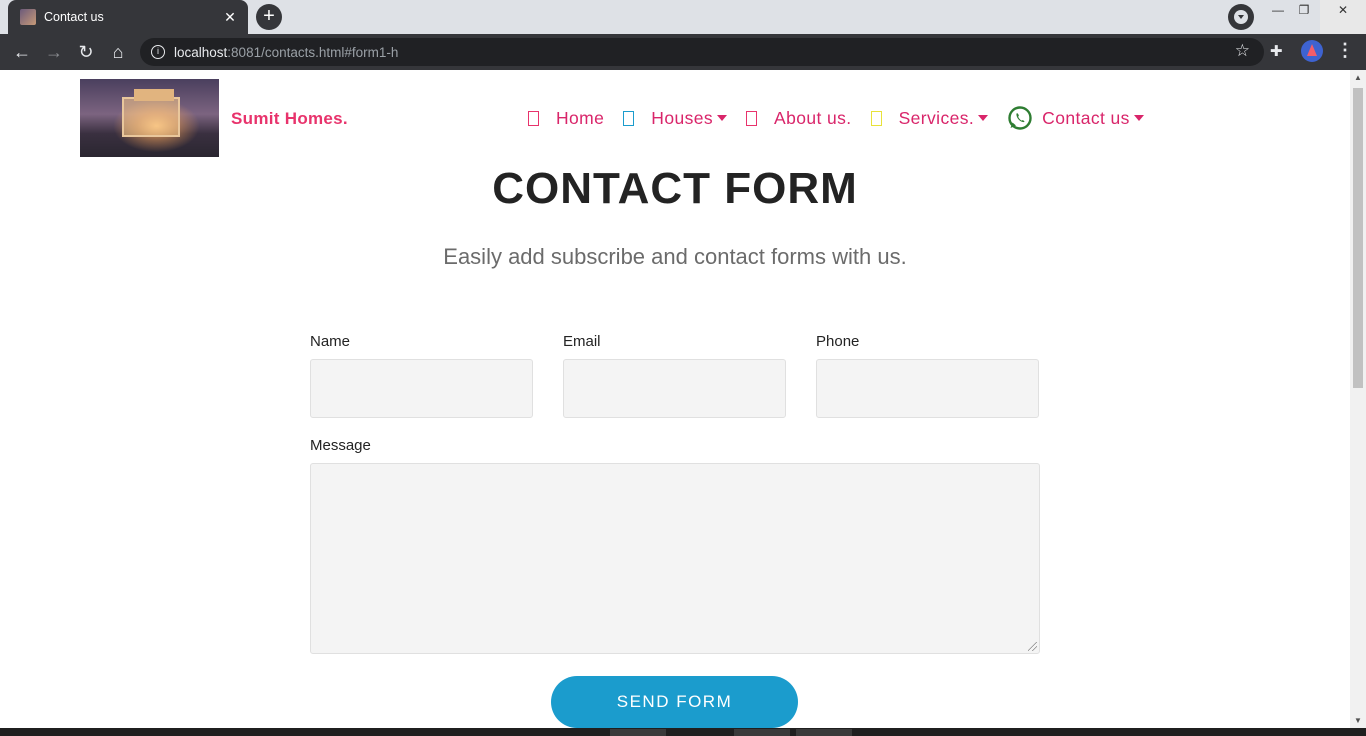 The height and width of the screenshot is (736, 1366). Describe the element at coordinates (330, 341) in the screenshot. I see `name-label: Name` at that location.